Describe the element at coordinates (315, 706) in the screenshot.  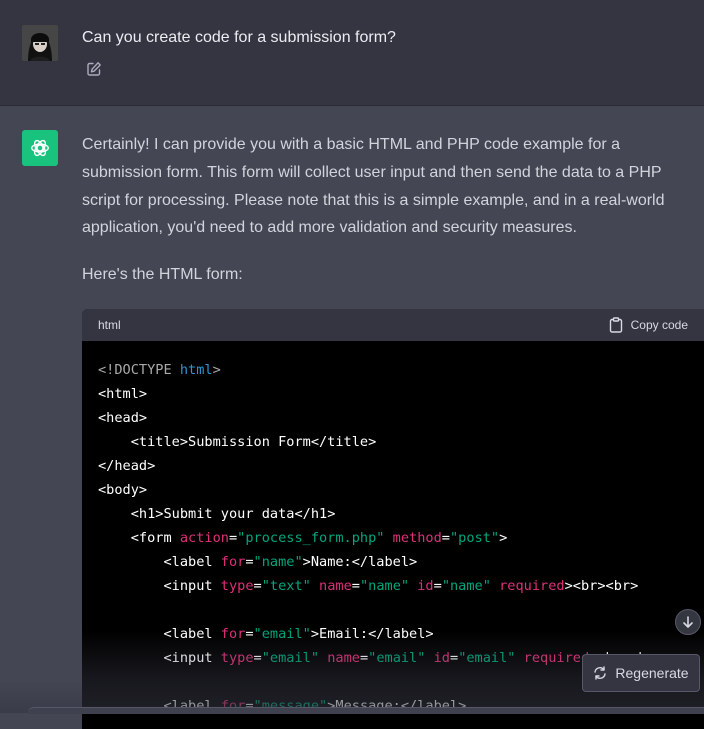
I see `code-line: <label for="message">Message:</label>` at that location.